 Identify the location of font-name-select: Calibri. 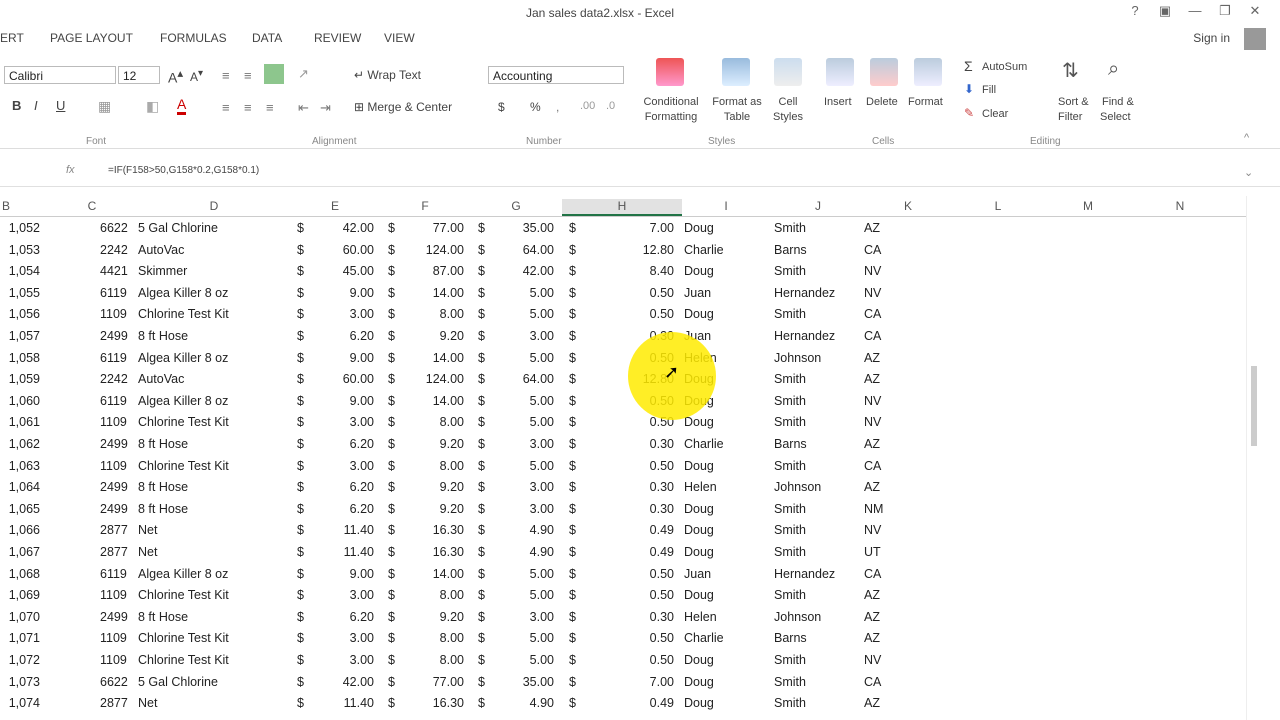
(60, 75).